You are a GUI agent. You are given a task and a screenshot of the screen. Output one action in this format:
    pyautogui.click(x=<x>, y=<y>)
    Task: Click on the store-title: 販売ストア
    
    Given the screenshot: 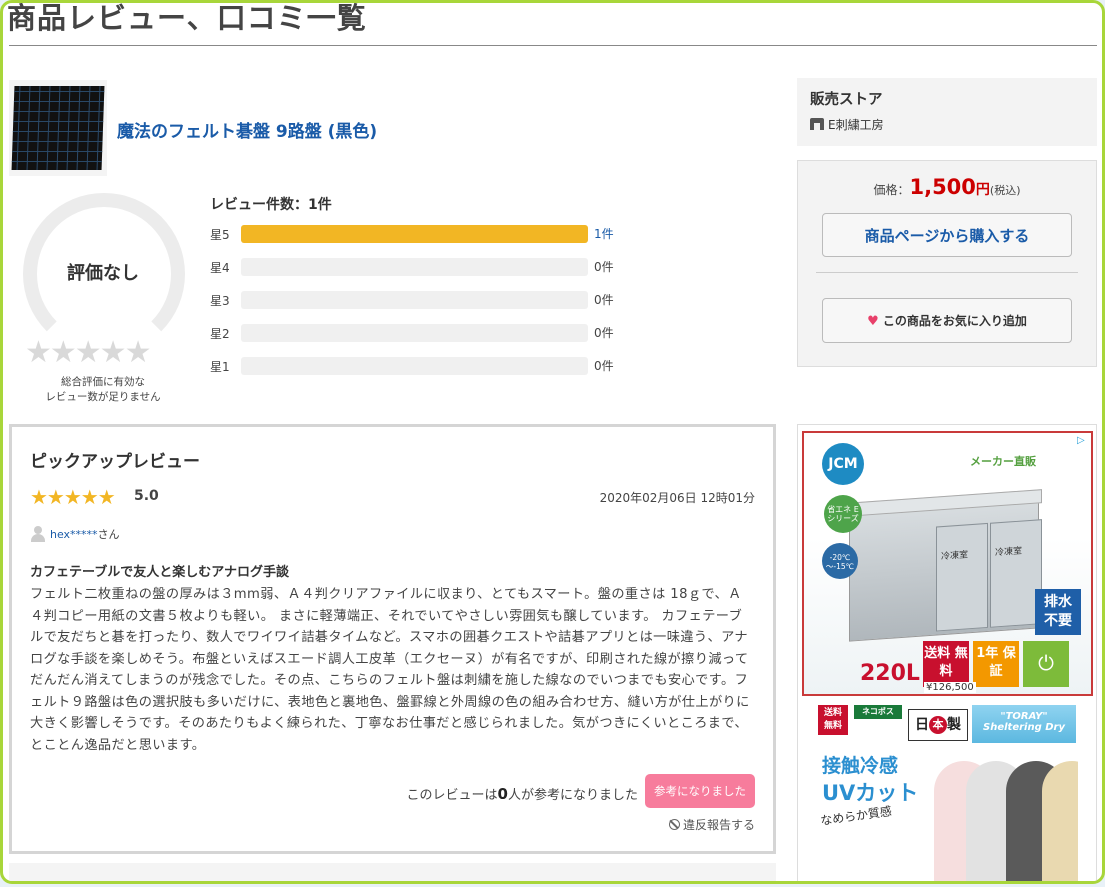 What is the action you would take?
    pyautogui.click(x=846, y=100)
    